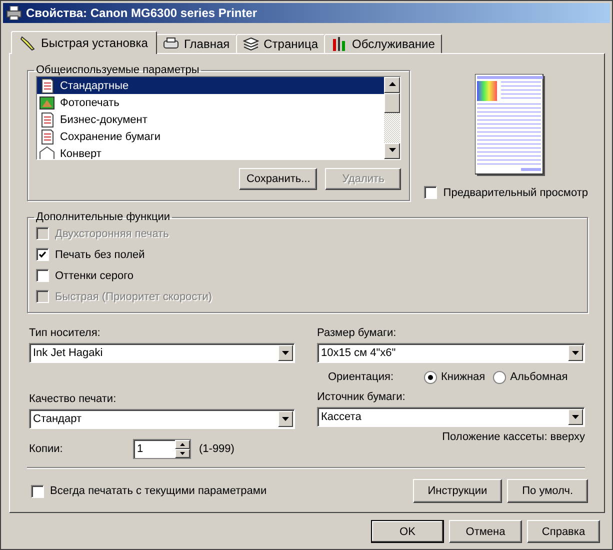 This screenshot has width=613, height=550. What do you see at coordinates (46, 449) in the screenshot?
I see `field-label: Копии:` at bounding box center [46, 449].